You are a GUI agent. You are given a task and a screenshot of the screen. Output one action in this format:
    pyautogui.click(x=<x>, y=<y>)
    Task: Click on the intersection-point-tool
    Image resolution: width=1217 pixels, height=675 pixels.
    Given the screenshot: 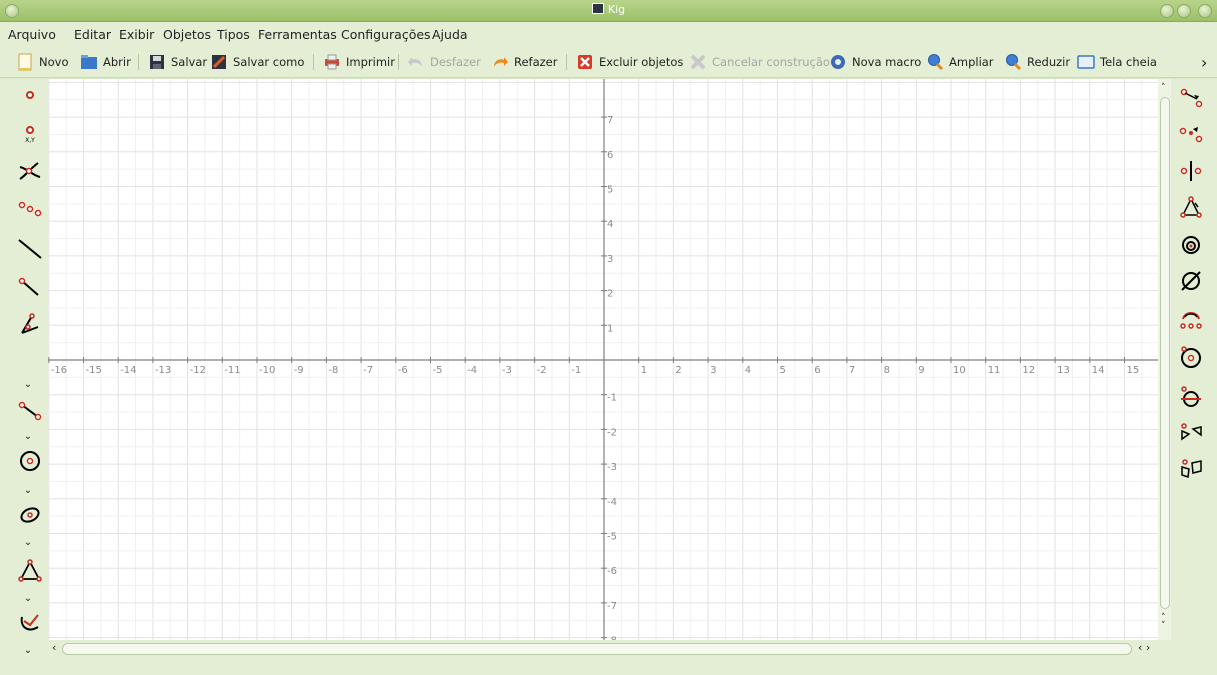 What is the action you would take?
    pyautogui.click(x=30, y=171)
    